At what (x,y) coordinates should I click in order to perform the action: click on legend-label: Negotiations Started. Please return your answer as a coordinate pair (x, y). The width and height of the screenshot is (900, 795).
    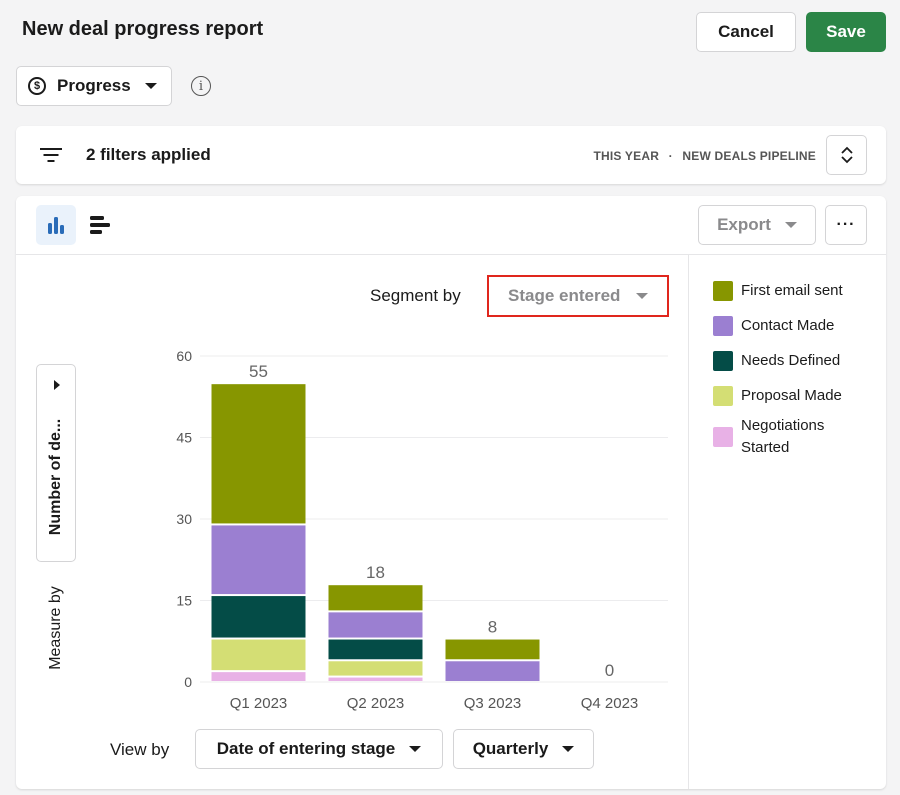
    Looking at the image, I should click on (783, 436).